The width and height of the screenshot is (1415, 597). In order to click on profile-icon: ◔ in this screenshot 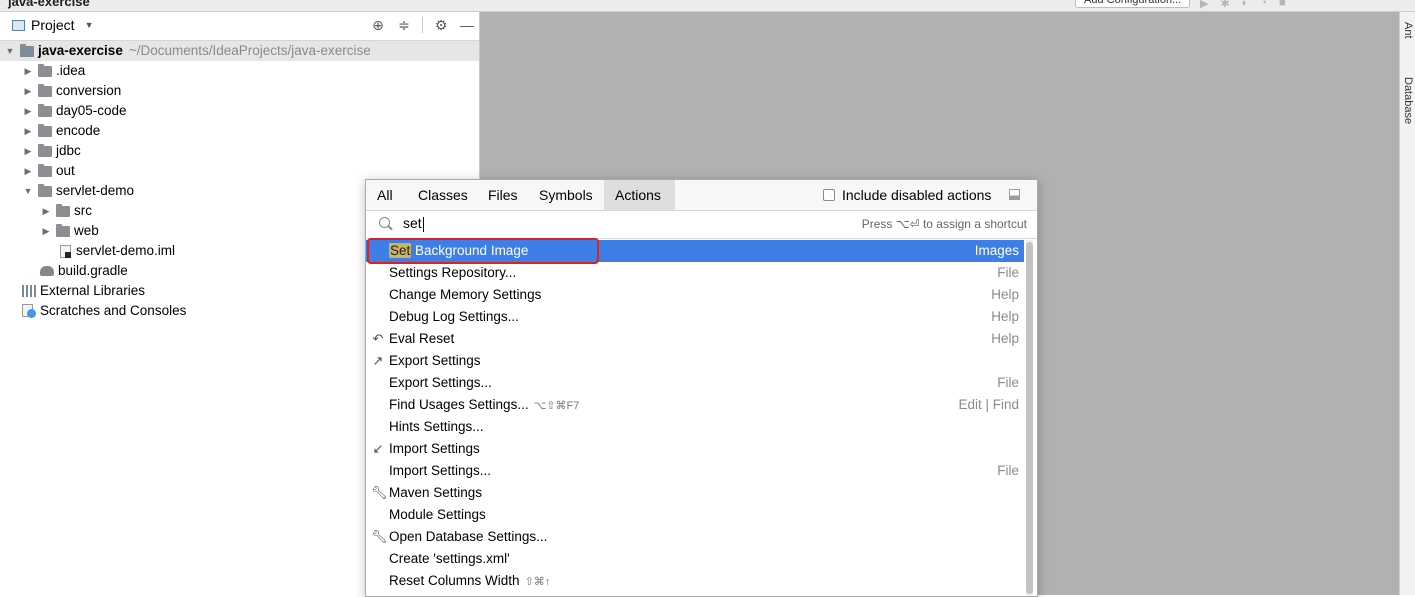, I will do `click(1263, 5)`.